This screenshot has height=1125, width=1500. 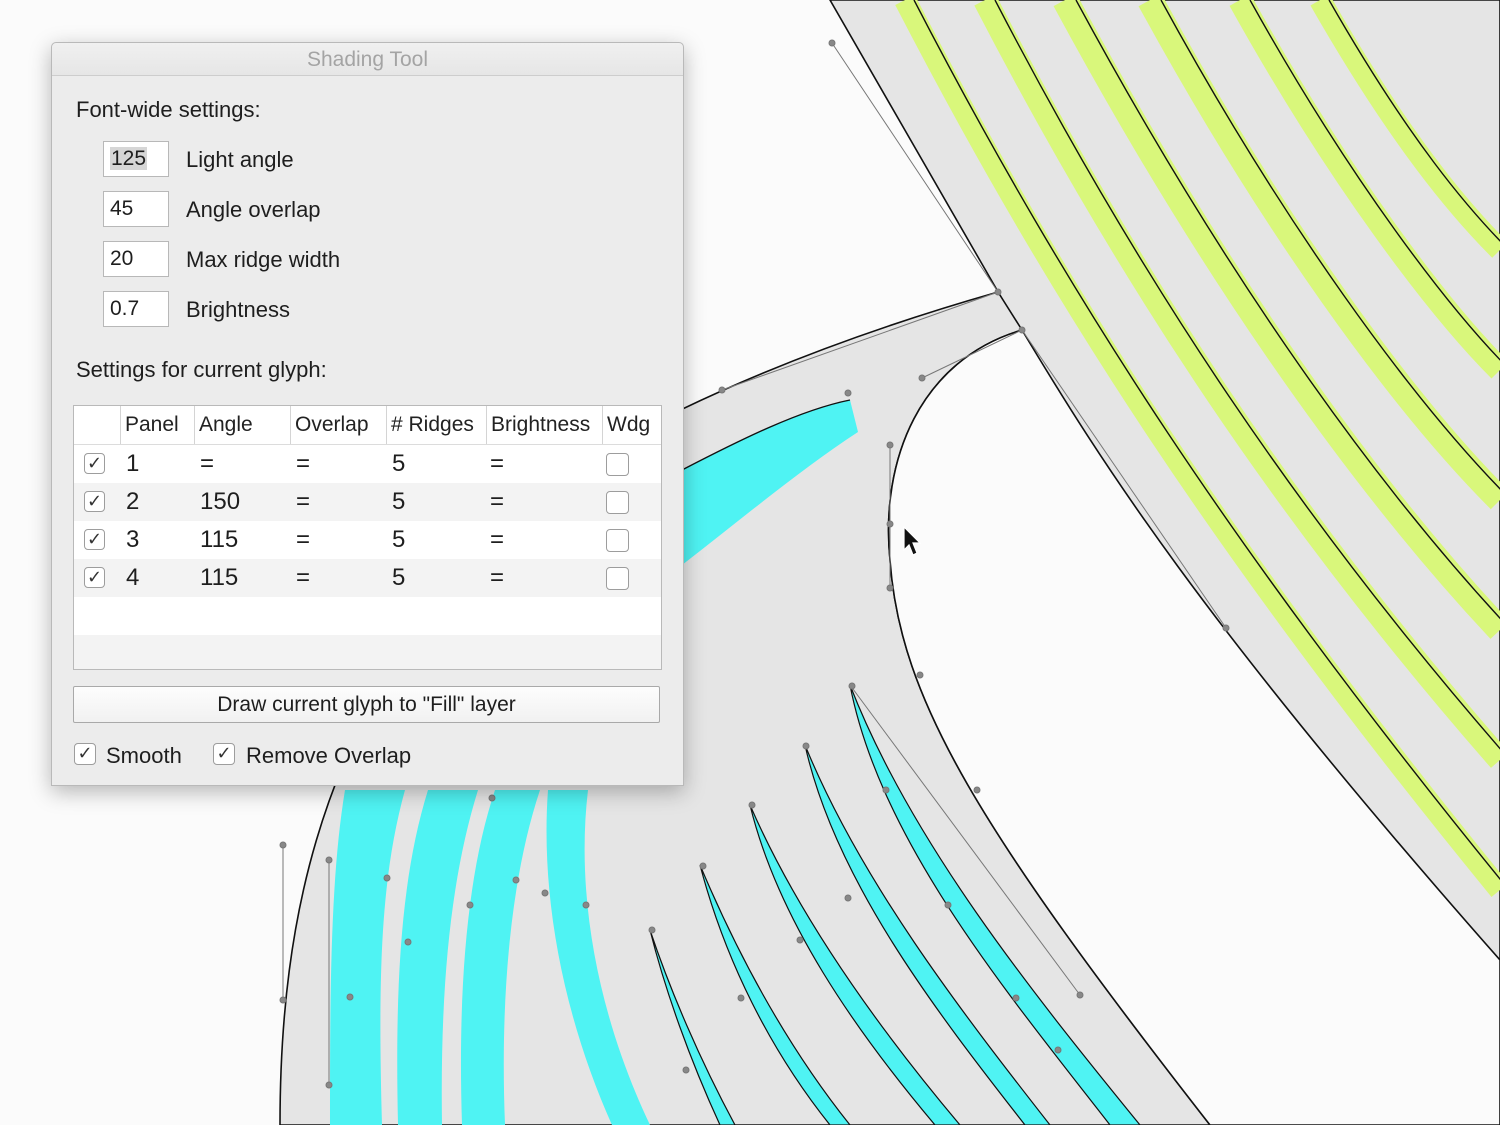 What do you see at coordinates (367, 578) in the screenshot?
I see `table-row: ✓ 4 115 = 5 =` at bounding box center [367, 578].